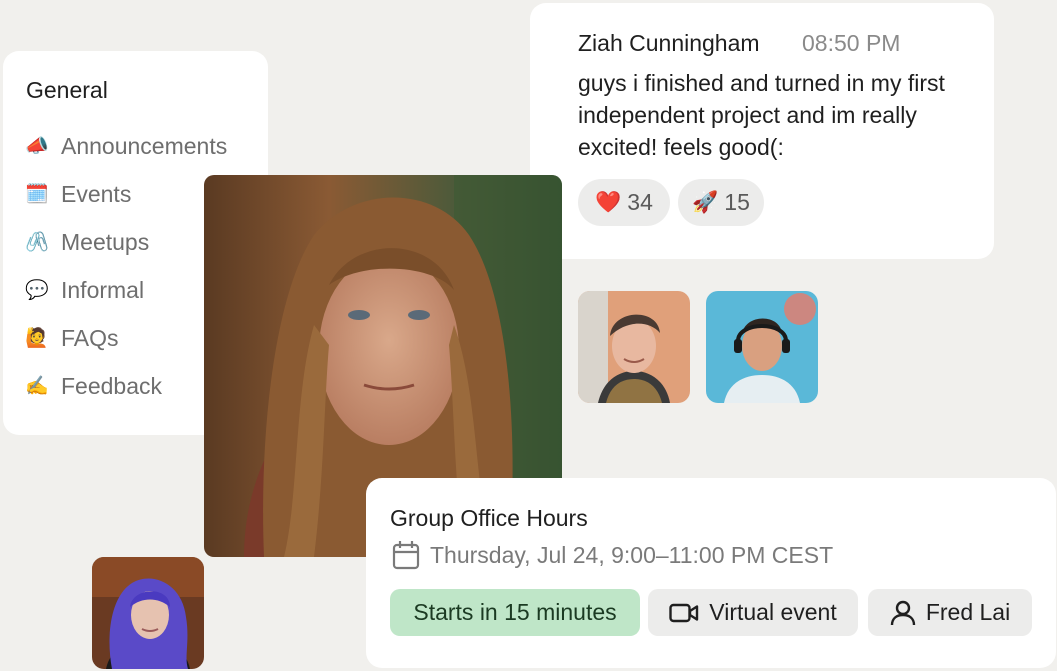 This screenshot has height=671, width=1057. Describe the element at coordinates (90, 337) in the screenshot. I see `sidebar-item-label: FAQs` at that location.